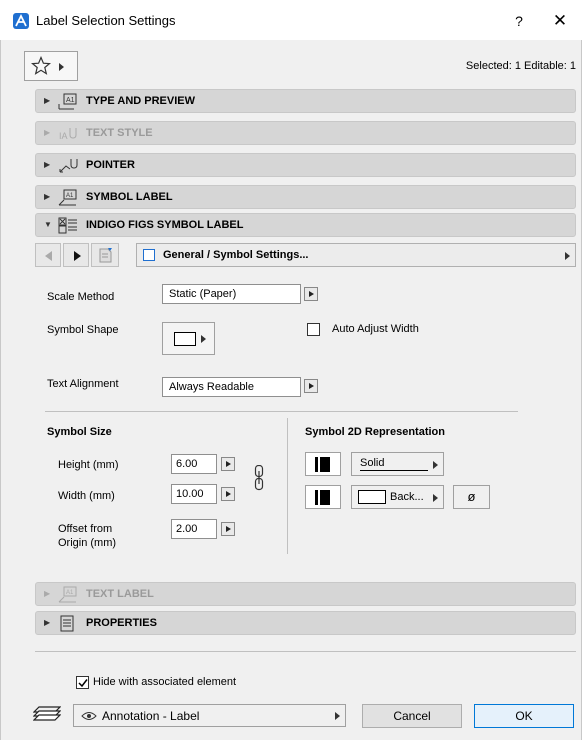  I want to click on panel-title: PROPERTIES, so click(121, 623).